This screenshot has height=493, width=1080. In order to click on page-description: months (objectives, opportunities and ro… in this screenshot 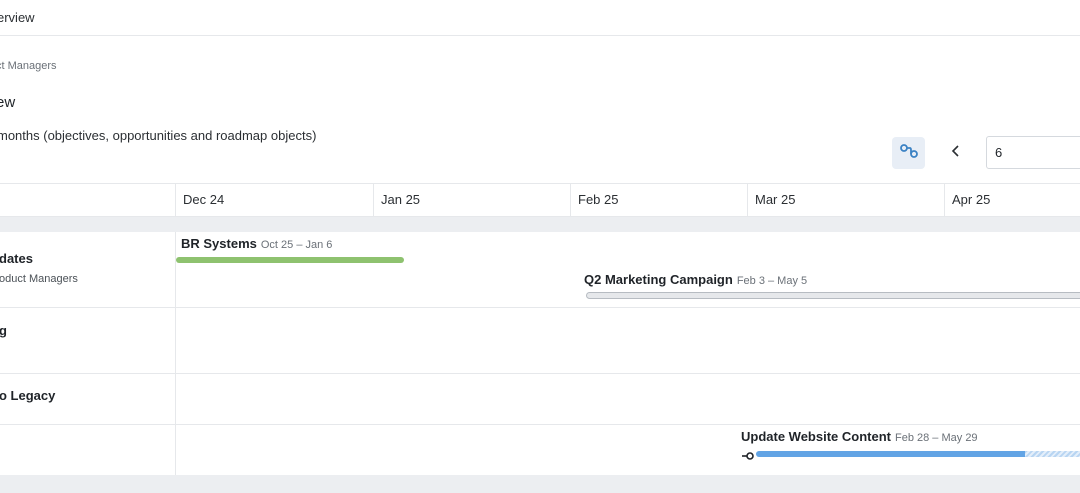, I will do `click(158, 135)`.